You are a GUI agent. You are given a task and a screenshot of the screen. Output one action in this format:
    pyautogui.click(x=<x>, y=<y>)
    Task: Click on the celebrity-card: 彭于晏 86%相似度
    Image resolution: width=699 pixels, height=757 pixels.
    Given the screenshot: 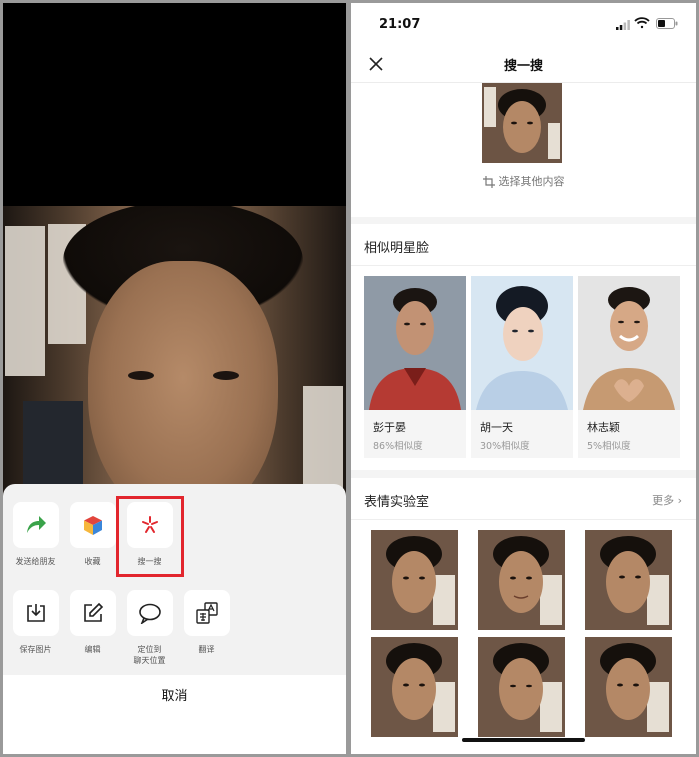 What is the action you would take?
    pyautogui.click(x=415, y=367)
    